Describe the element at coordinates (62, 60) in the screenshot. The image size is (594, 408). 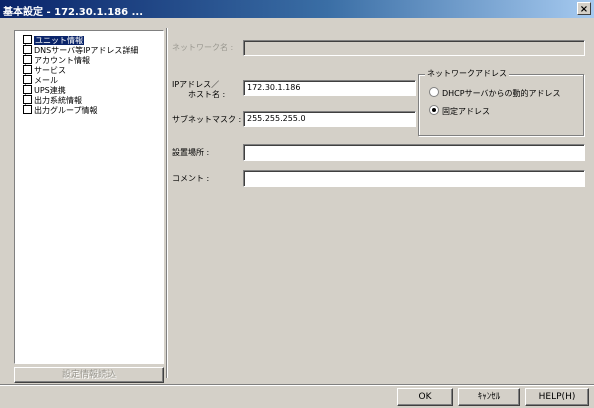
I see `tree-item-label: アカウント情報` at that location.